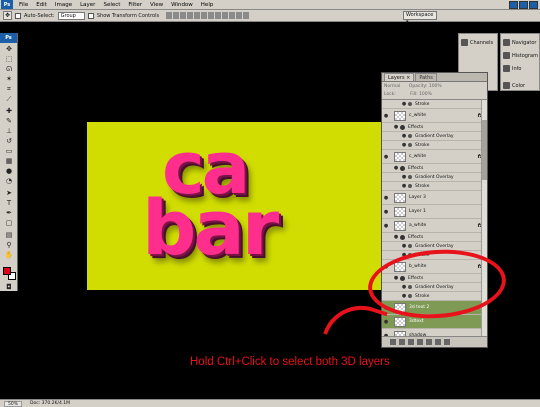 This screenshot has width=540, height=407. I want to click on tab-paths: Paths, so click(426, 77).